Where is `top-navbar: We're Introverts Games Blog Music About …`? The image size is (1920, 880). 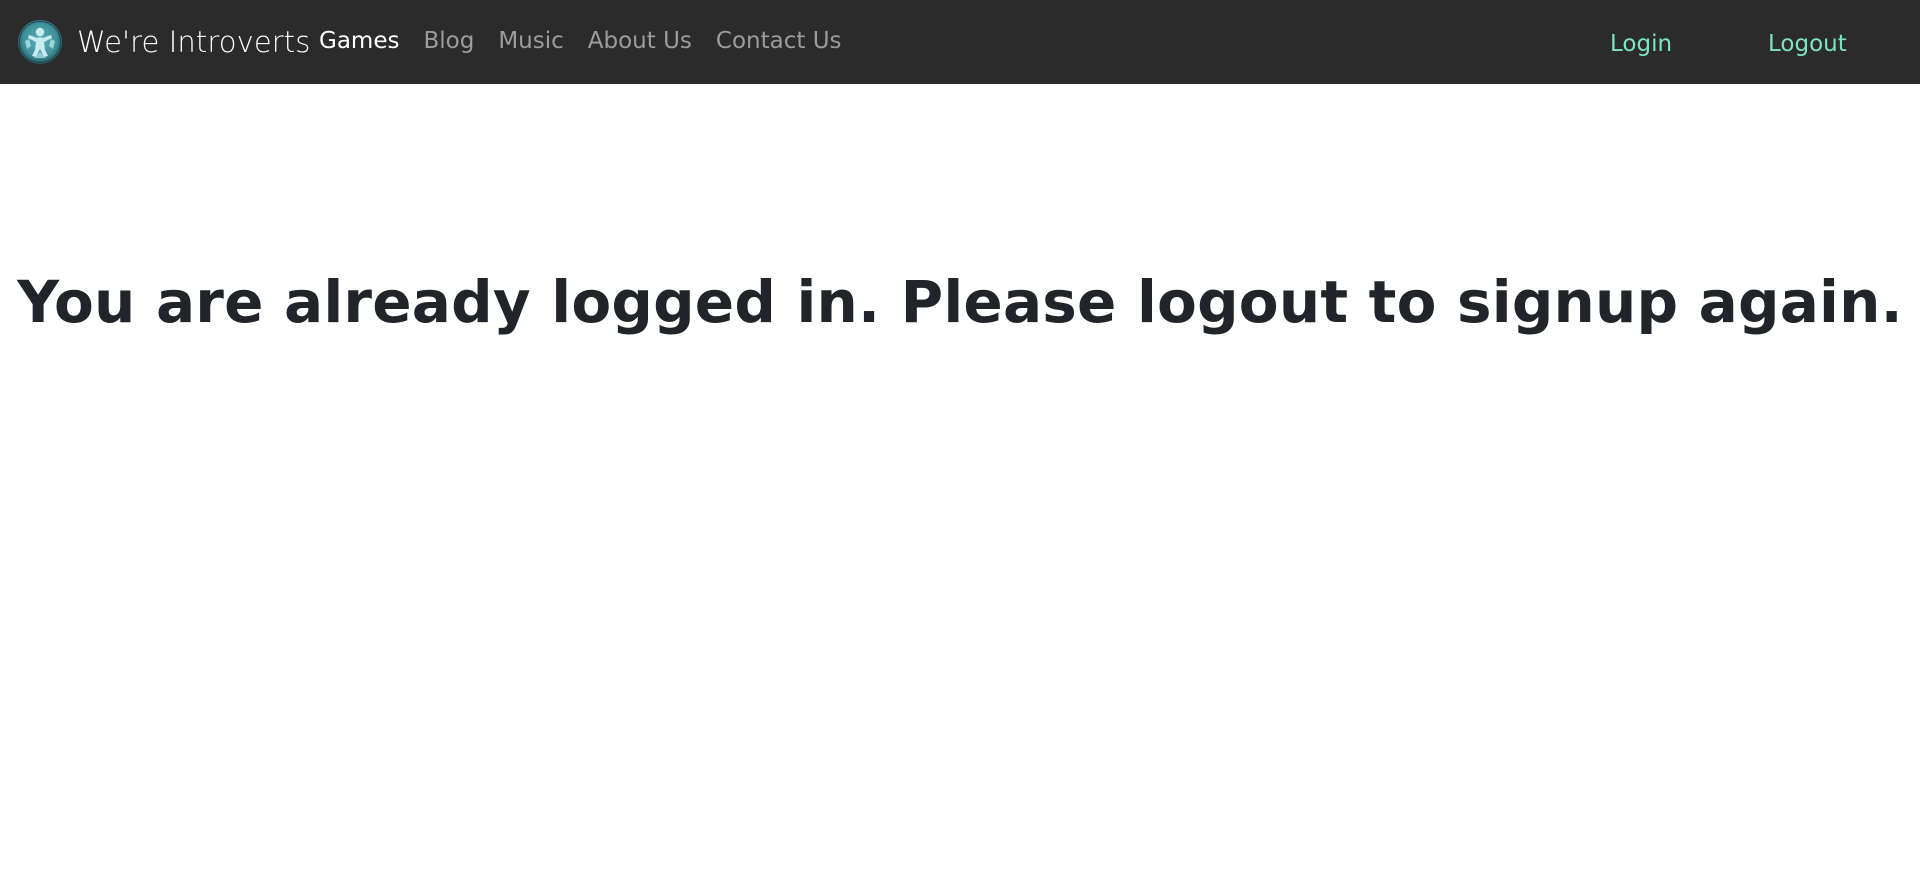 top-navbar: We're Introverts Games Blog Music About … is located at coordinates (960, 42).